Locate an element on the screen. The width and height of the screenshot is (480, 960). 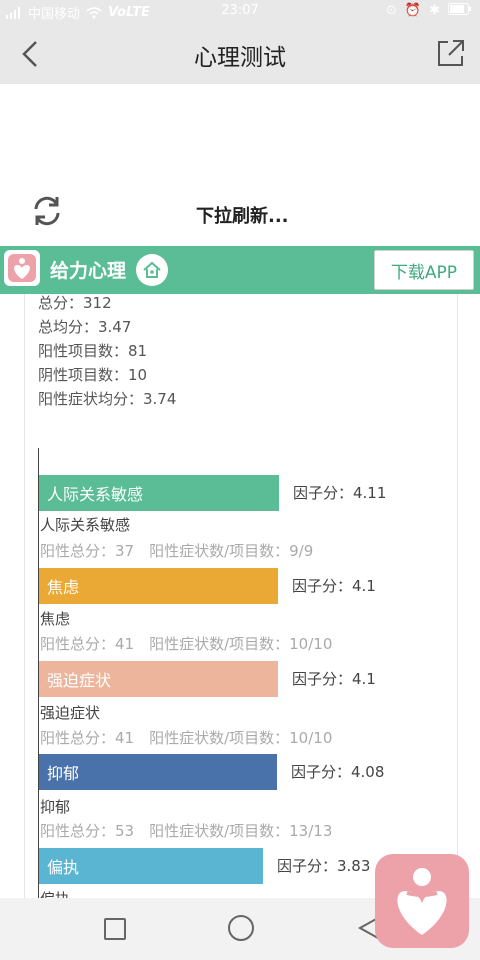
home-button is located at coordinates (241, 928).